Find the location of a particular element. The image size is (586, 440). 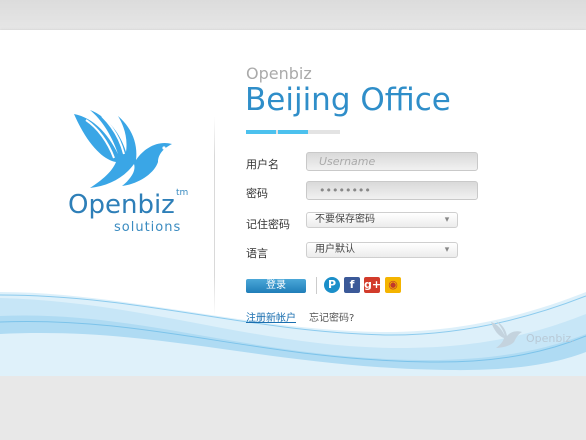

logo-subtitle: solutions is located at coordinates (148, 227).